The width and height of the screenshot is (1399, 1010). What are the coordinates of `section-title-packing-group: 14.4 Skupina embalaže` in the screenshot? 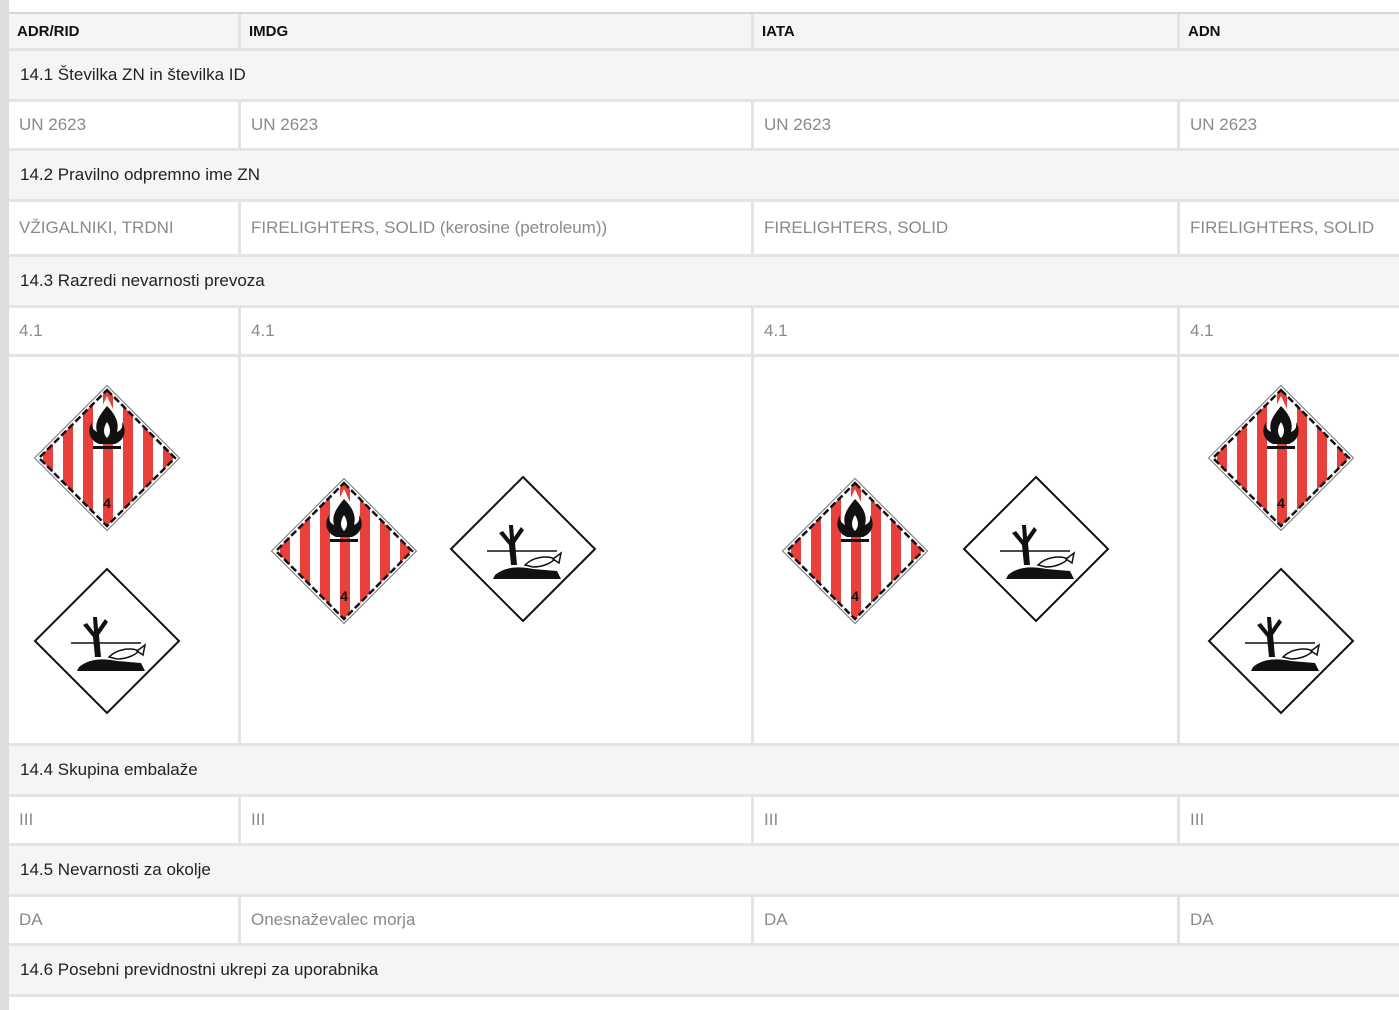 It's located at (704, 771).